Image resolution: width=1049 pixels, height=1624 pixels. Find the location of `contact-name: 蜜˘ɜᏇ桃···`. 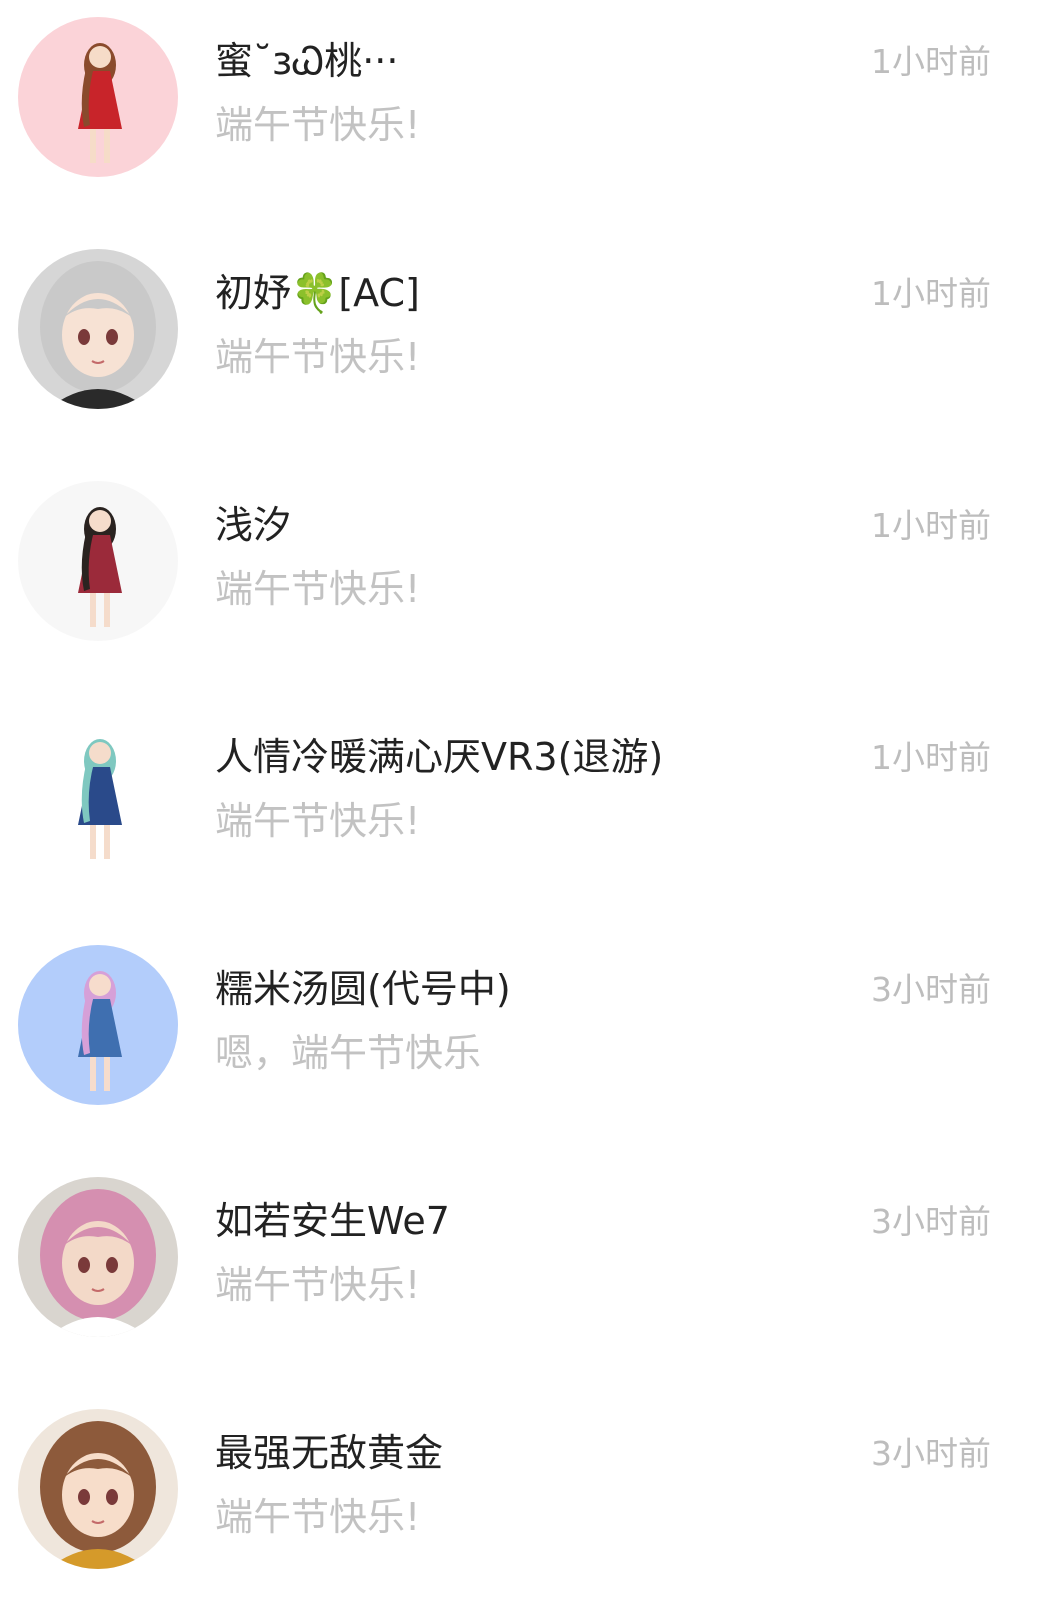

contact-name: 蜜˘ɜᏇ桃··· is located at coordinates (307, 61).